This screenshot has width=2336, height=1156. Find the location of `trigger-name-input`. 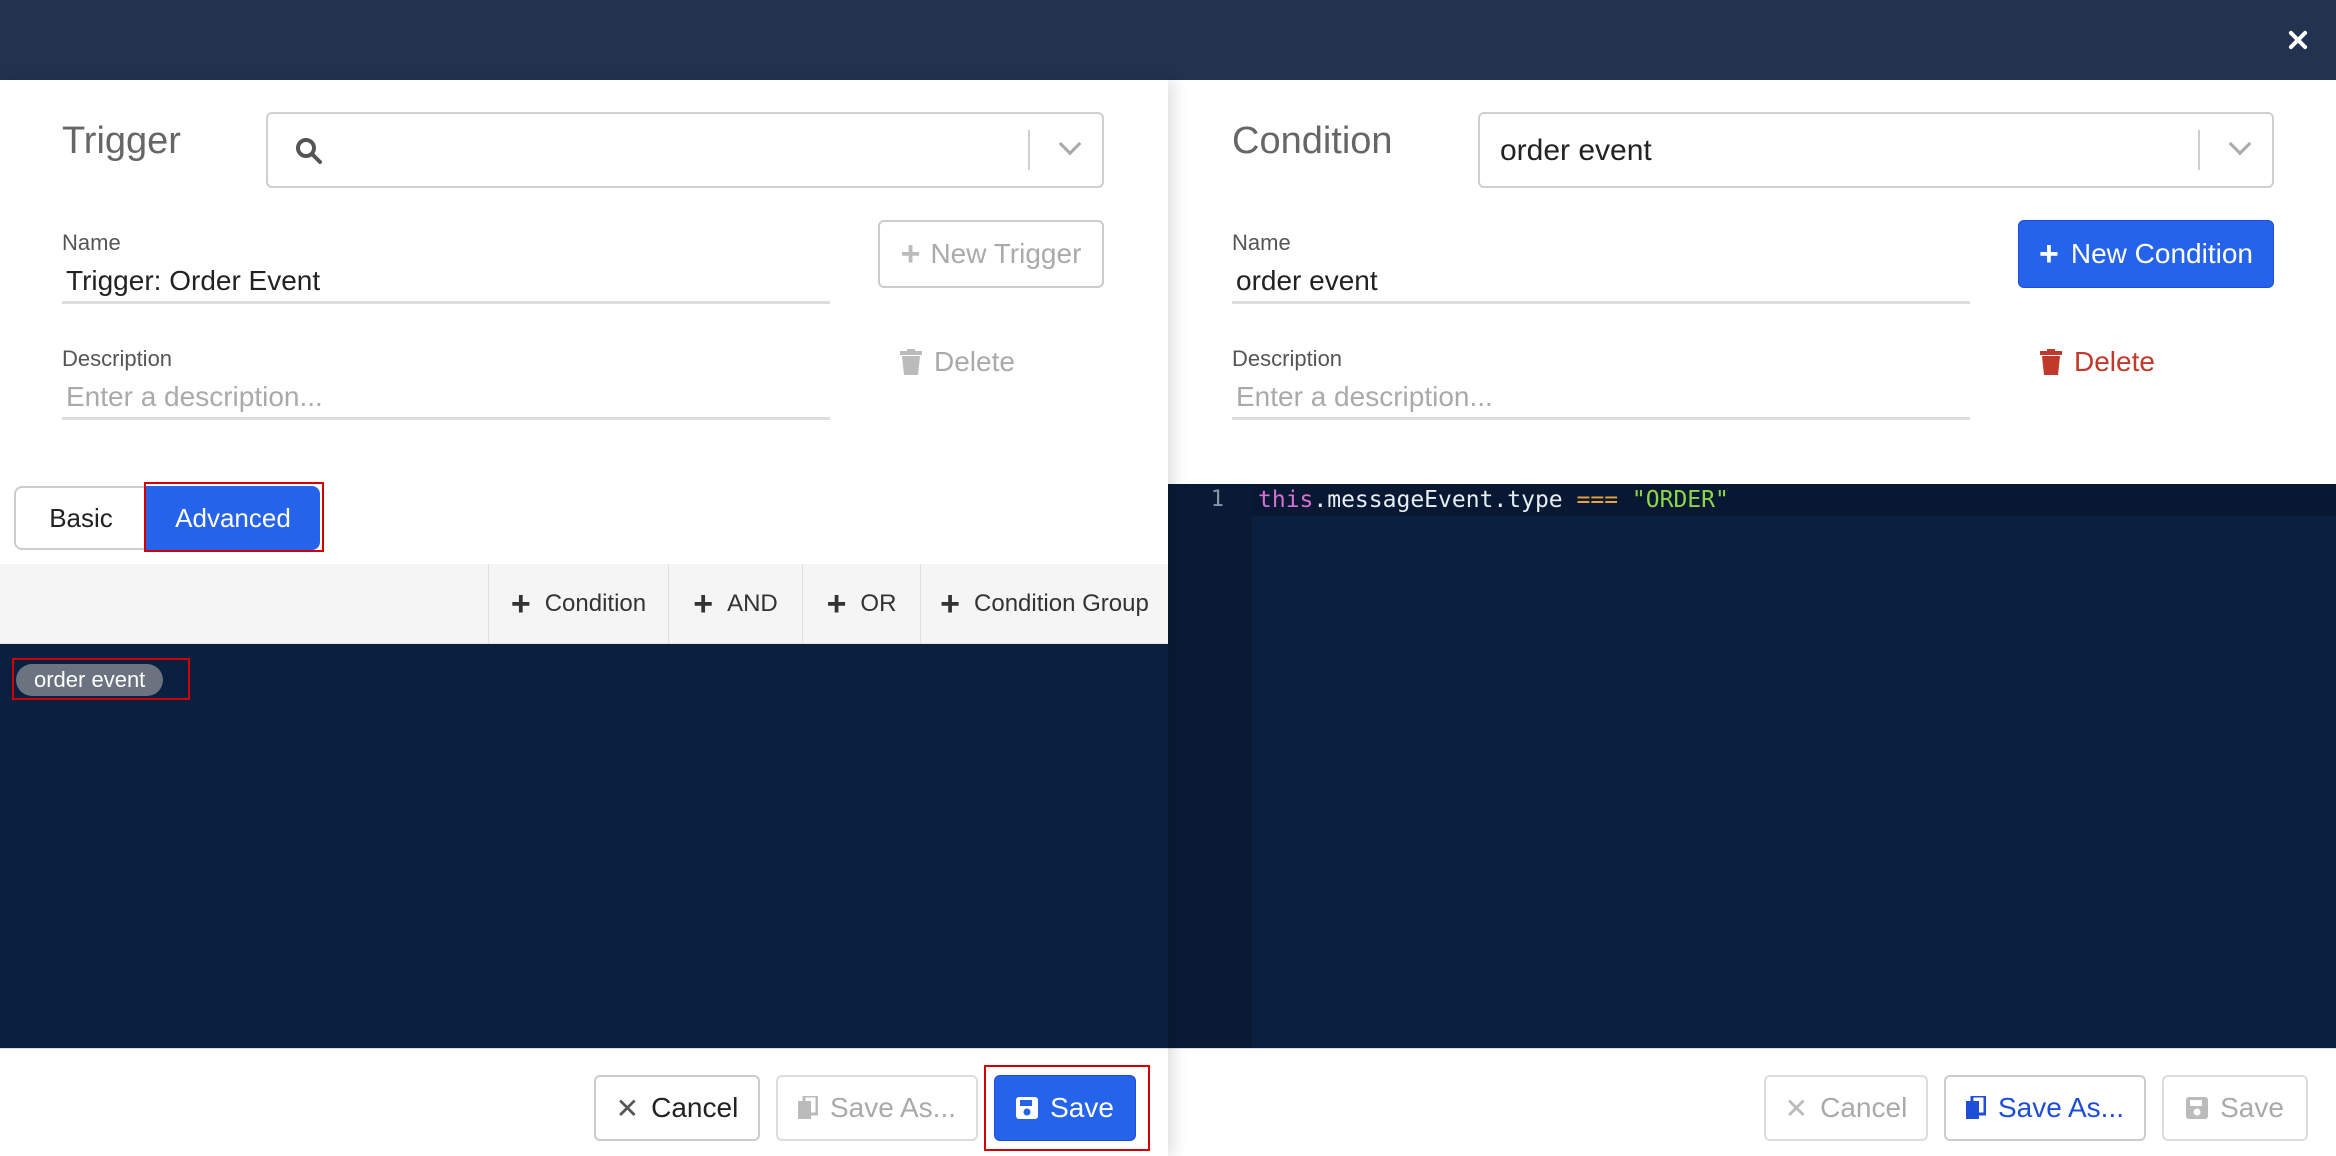

trigger-name-input is located at coordinates (446, 282).